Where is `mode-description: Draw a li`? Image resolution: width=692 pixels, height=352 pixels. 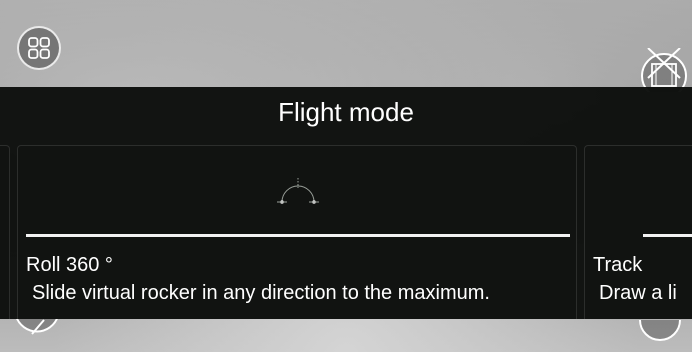
mode-description: Draw a li is located at coordinates (638, 293).